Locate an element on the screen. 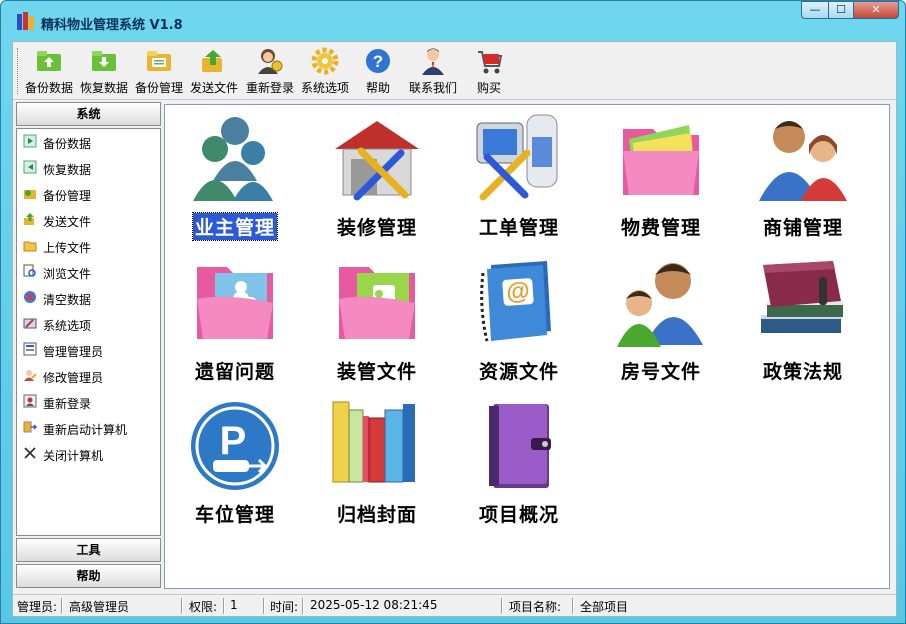  module-room-number: 房号文件 is located at coordinates (661, 320).